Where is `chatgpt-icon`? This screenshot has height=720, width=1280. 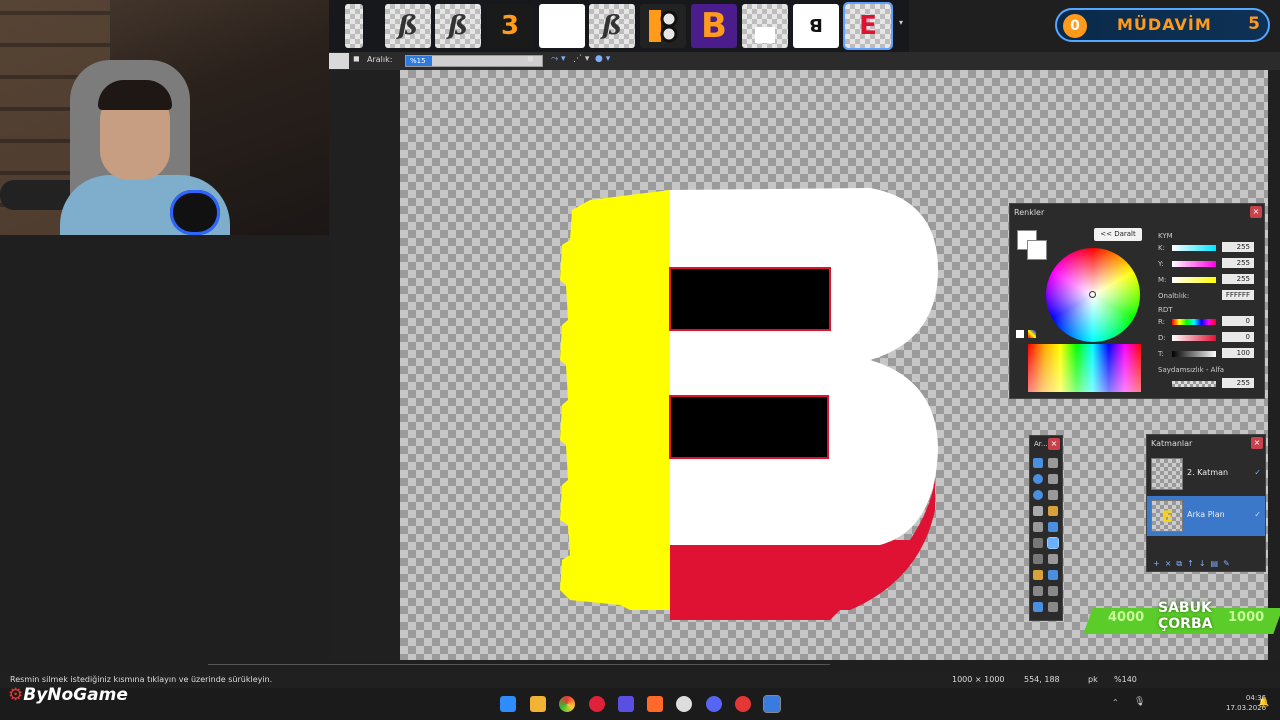
chatgpt-icon is located at coordinates (684, 704).